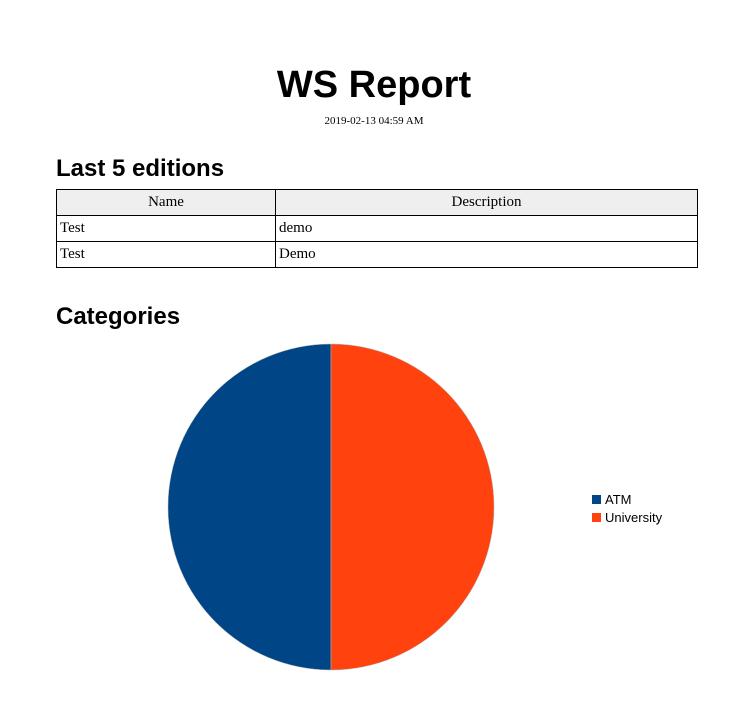  I want to click on pie-slice-atm, so click(249, 507).